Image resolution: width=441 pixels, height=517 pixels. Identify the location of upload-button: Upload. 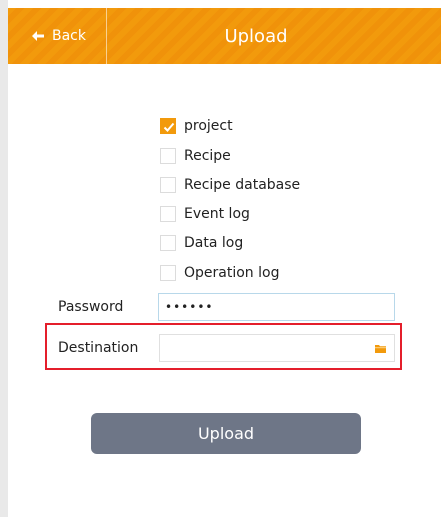
(226, 433).